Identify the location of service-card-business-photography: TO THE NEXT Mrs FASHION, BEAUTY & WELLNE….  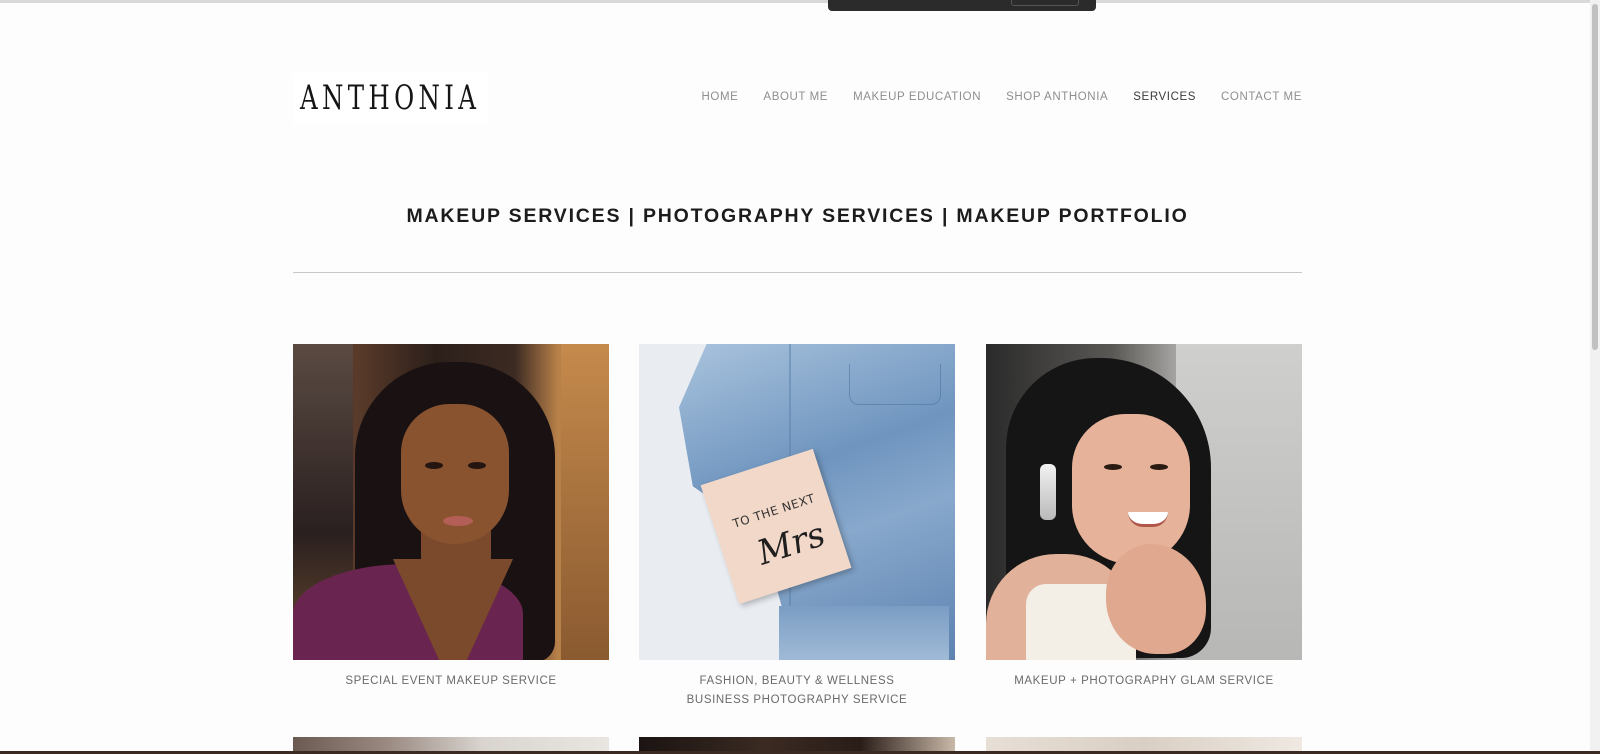
(797, 527).